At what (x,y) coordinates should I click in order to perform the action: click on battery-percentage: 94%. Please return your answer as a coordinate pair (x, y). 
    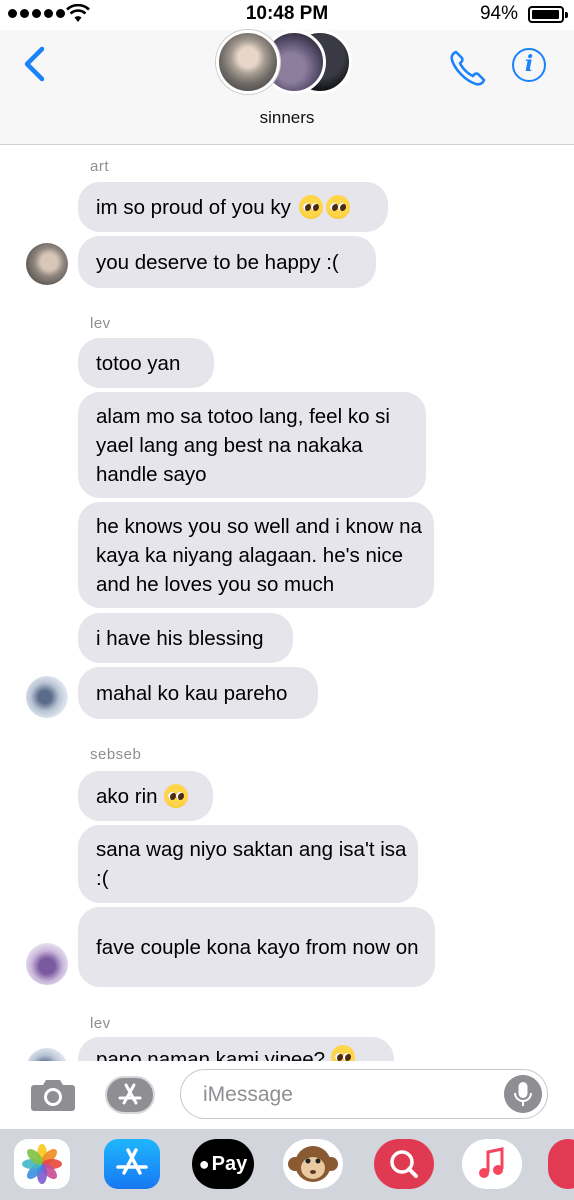
    Looking at the image, I should click on (498, 13).